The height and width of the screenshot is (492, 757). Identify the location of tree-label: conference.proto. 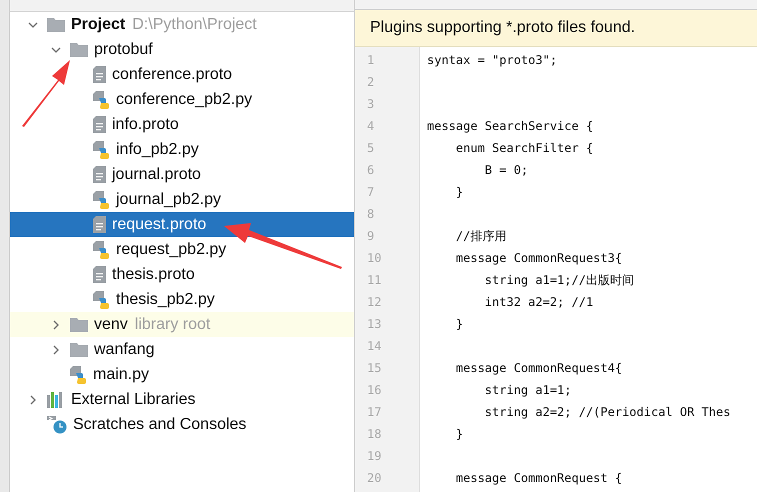
(172, 74).